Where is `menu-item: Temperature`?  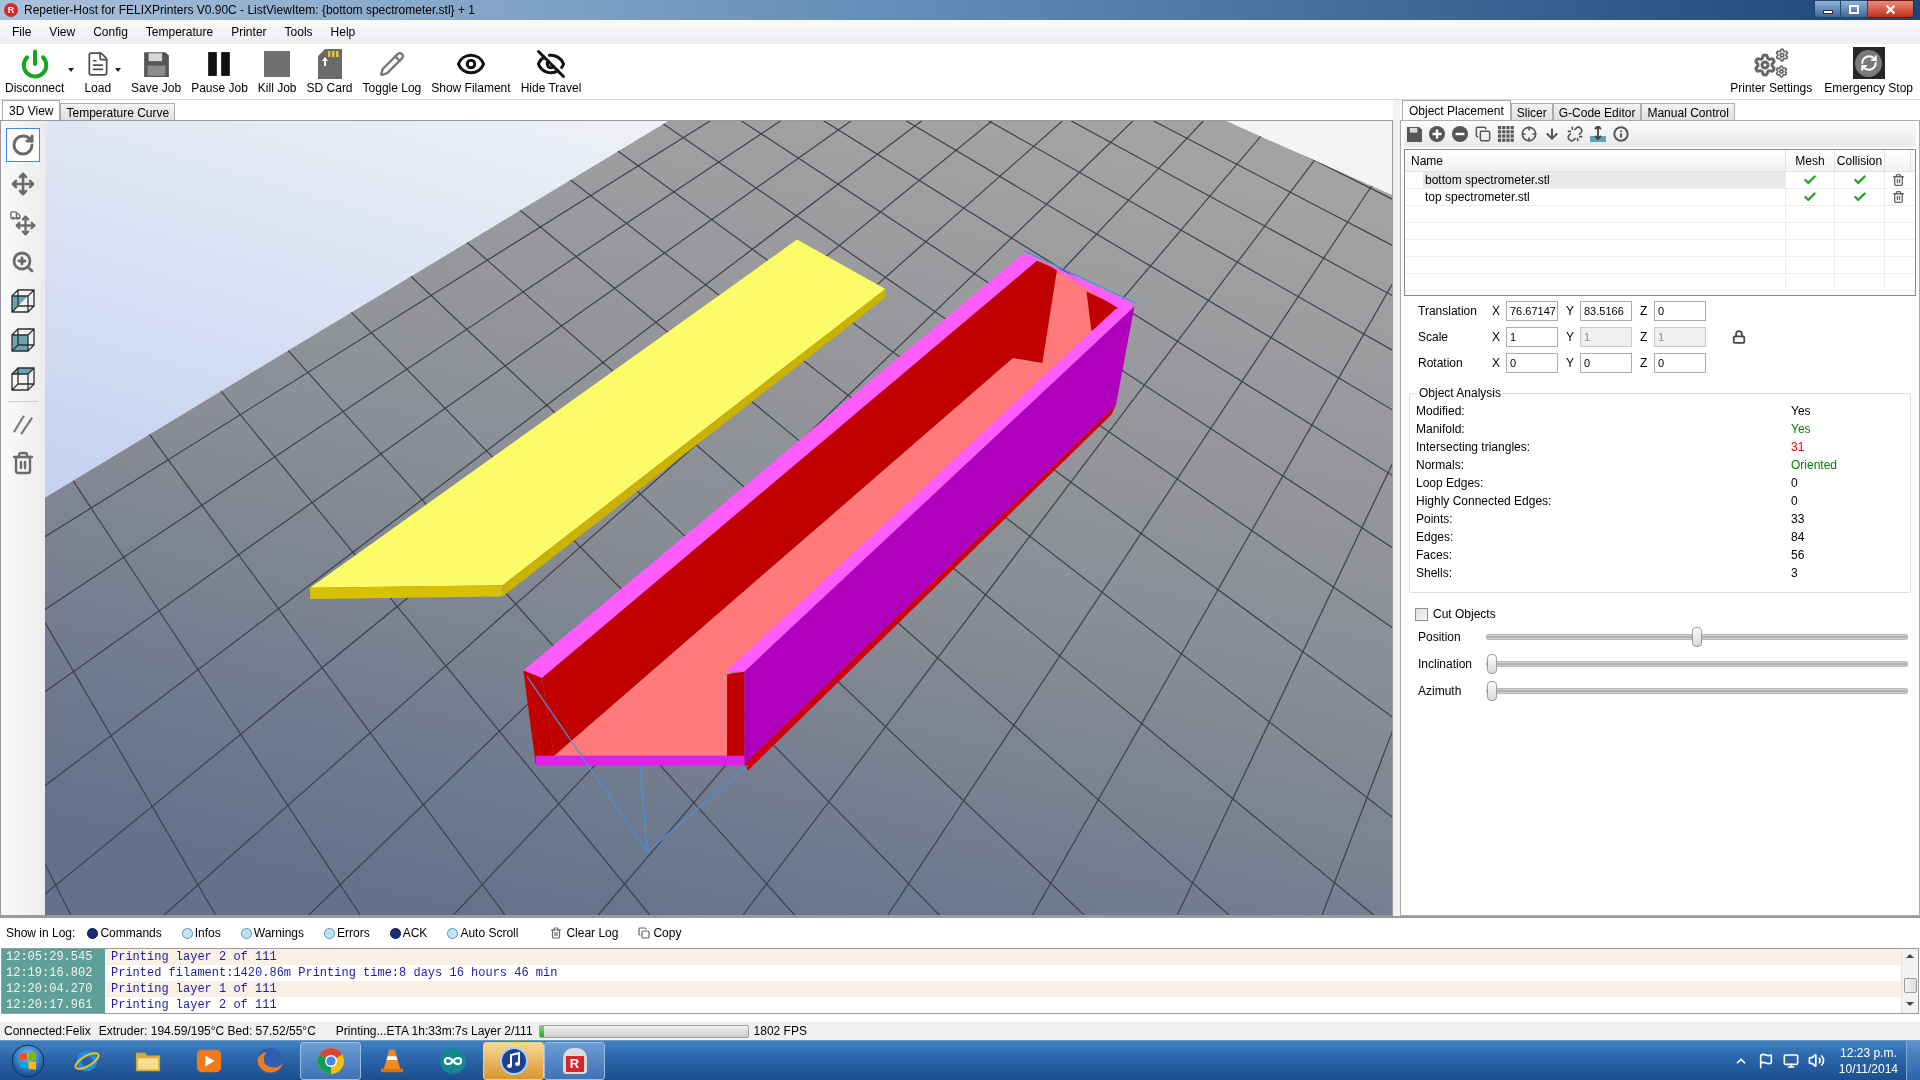 menu-item: Temperature is located at coordinates (179, 32).